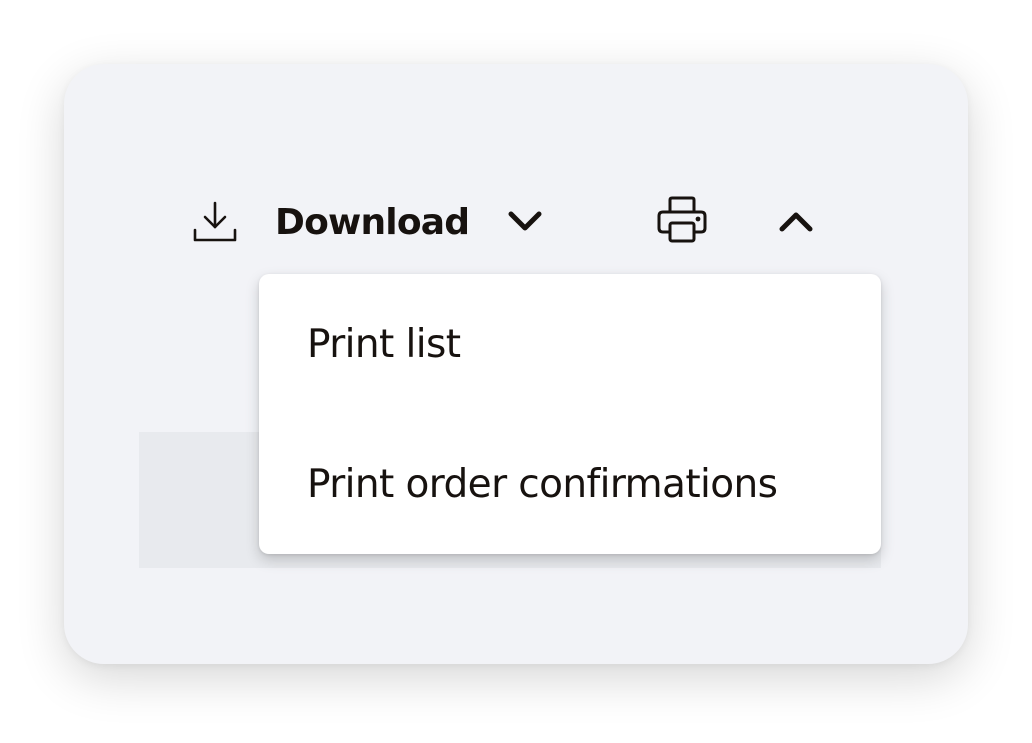 The height and width of the screenshot is (743, 1032). Describe the element at coordinates (570, 344) in the screenshot. I see `menu-item-print-list: Print list` at that location.